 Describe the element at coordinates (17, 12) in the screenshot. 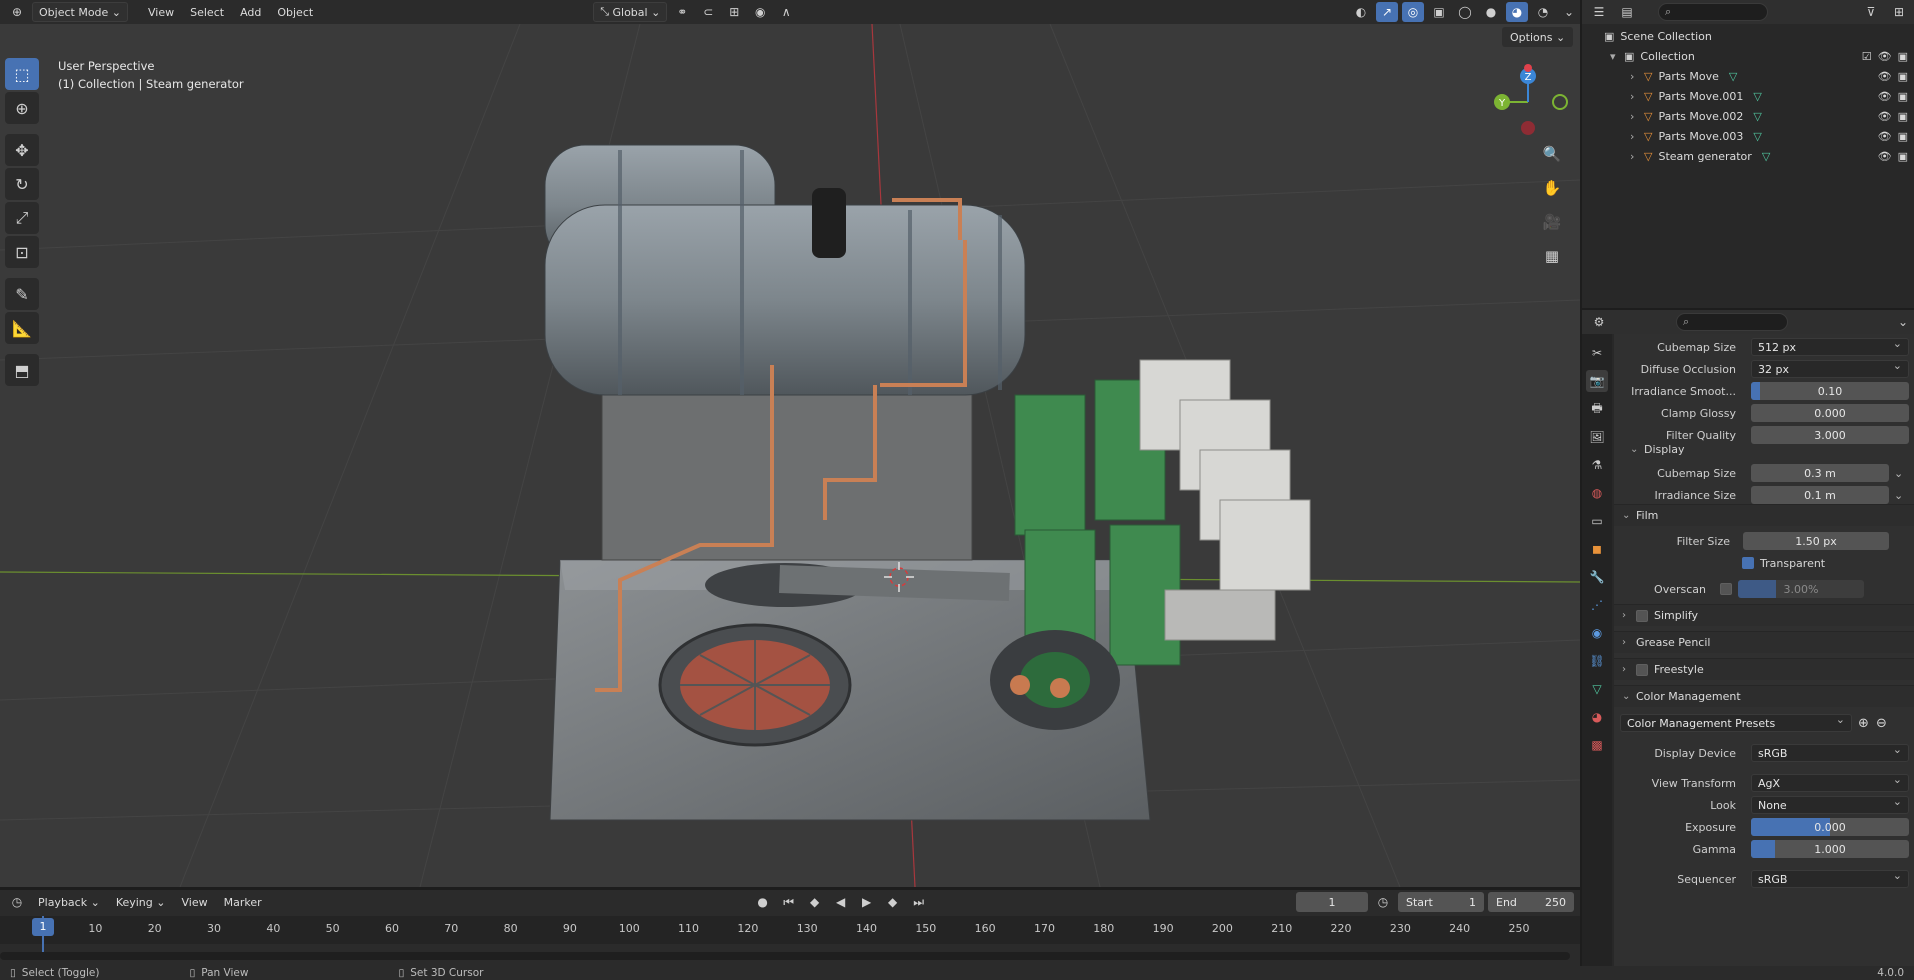

I see `editor-type-icon: ⊕` at that location.